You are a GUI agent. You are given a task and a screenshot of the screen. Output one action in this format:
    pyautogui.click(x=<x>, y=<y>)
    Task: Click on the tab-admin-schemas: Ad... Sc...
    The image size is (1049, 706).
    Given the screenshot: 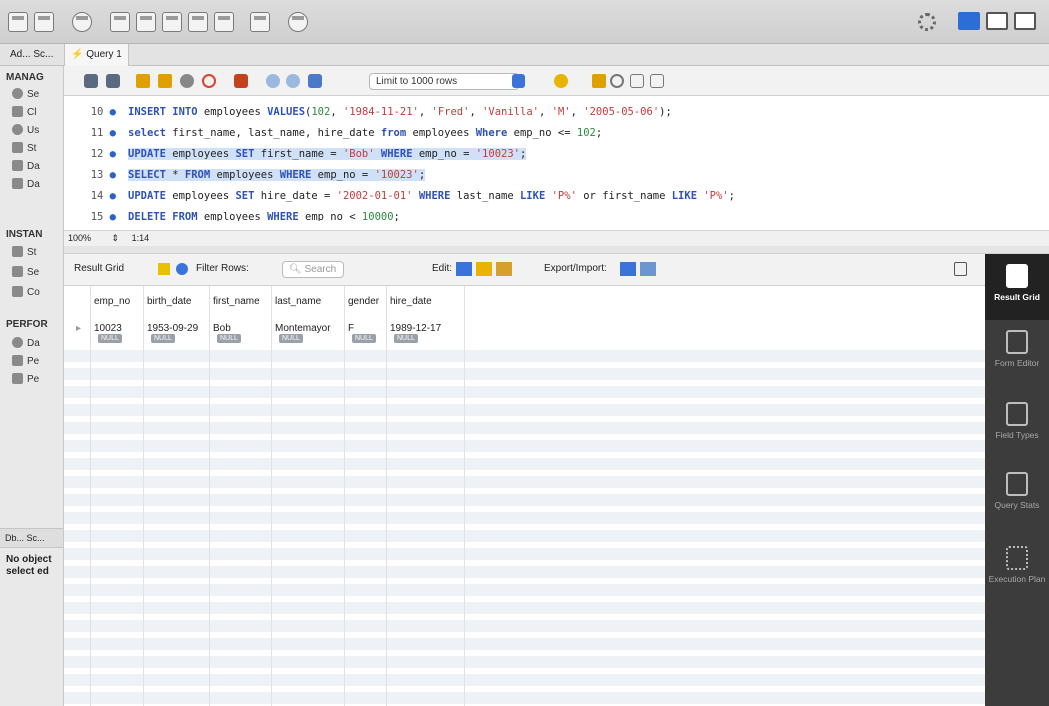 What is the action you would take?
    pyautogui.click(x=31, y=55)
    